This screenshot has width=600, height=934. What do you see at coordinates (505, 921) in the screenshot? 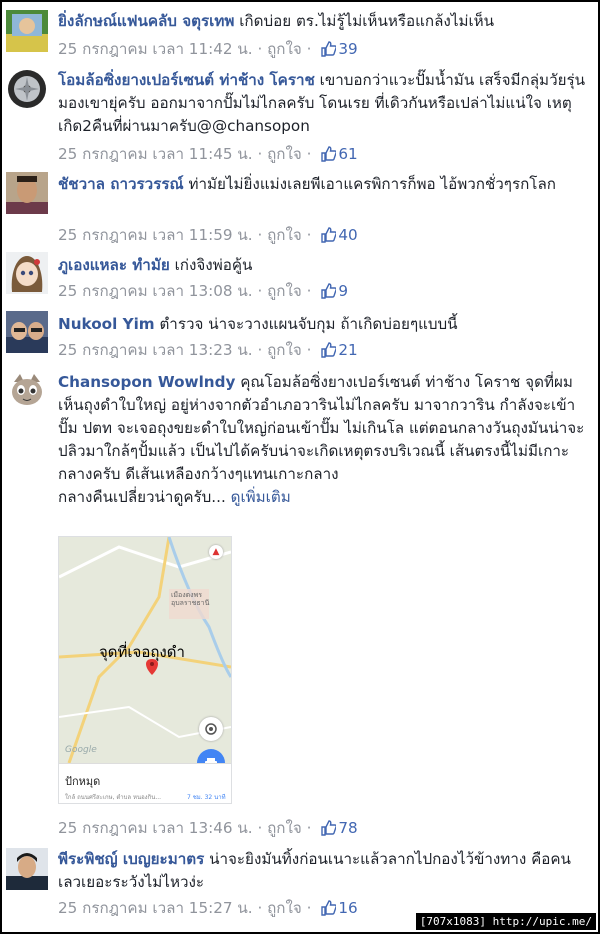
I see `watermark: [707x1083] http://upic.me/` at bounding box center [505, 921].